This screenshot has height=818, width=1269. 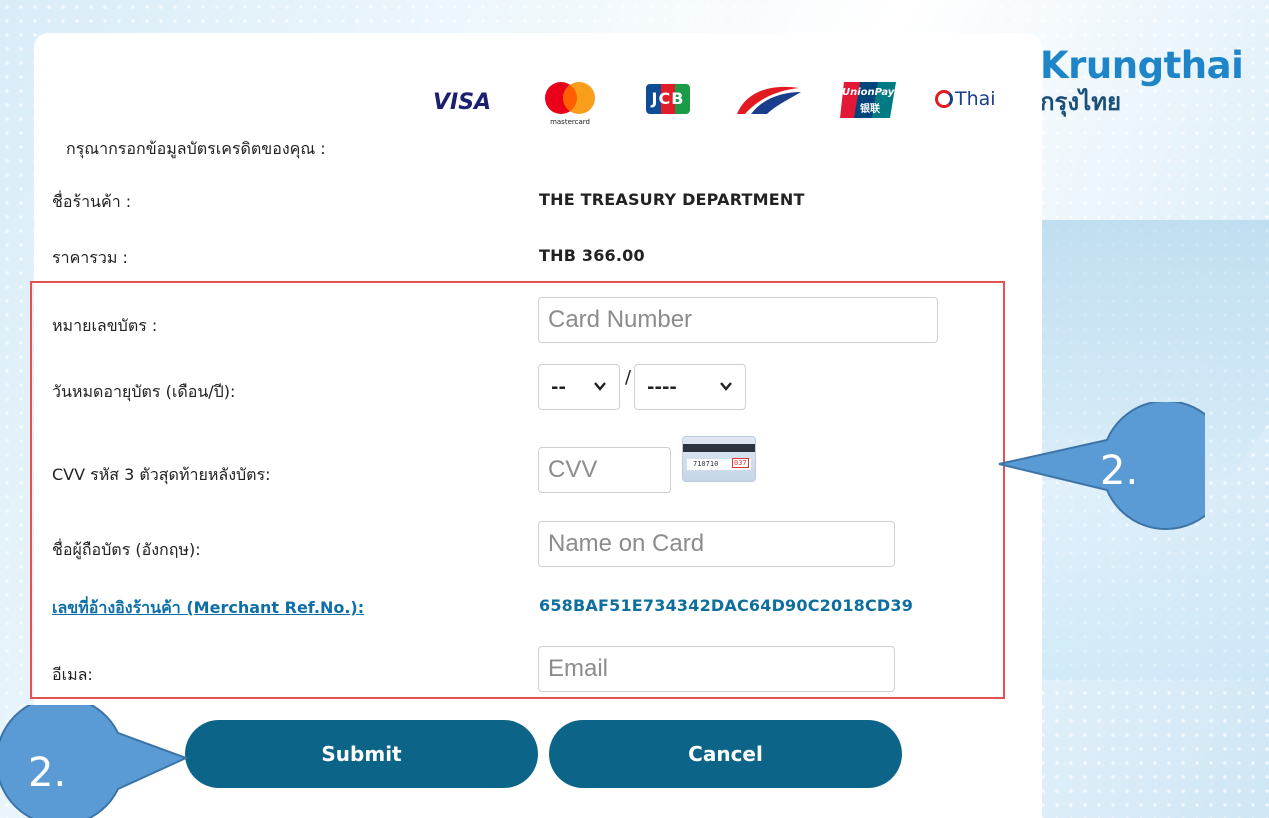 What do you see at coordinates (870, 109) in the screenshot?
I see `unionpay-text-cn: 银联` at bounding box center [870, 109].